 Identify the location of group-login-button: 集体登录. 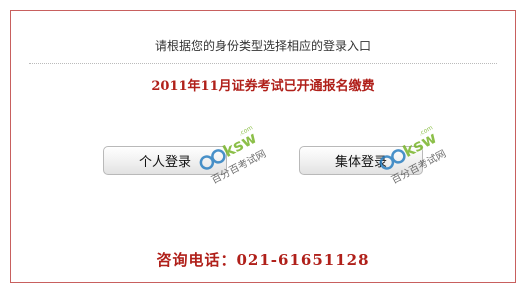
(361, 160).